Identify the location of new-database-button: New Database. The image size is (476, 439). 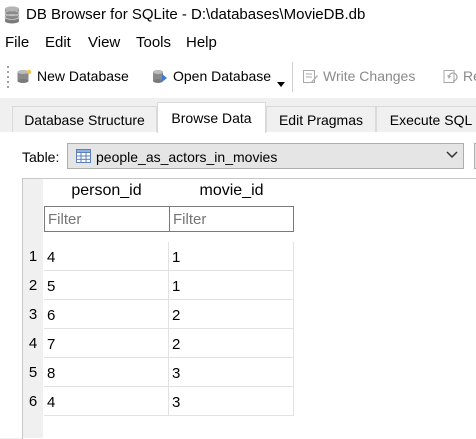
(72, 76).